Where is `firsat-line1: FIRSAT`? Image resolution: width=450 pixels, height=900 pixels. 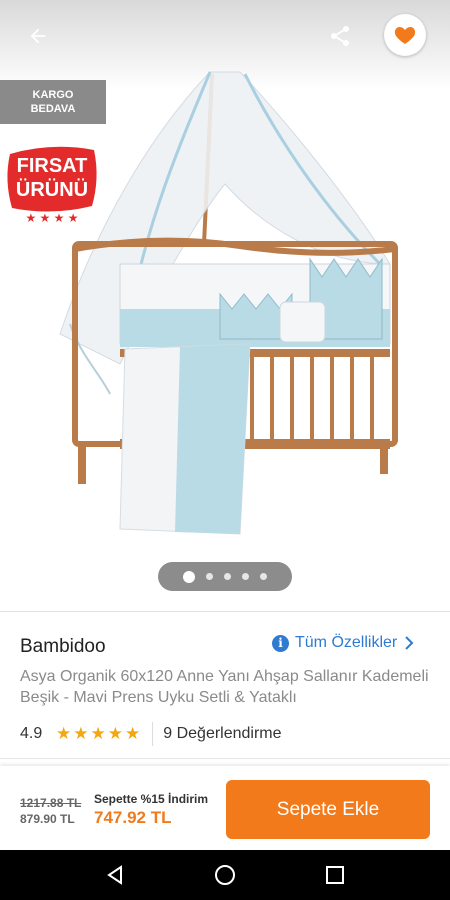 firsat-line1: FIRSAT is located at coordinates (52, 166).